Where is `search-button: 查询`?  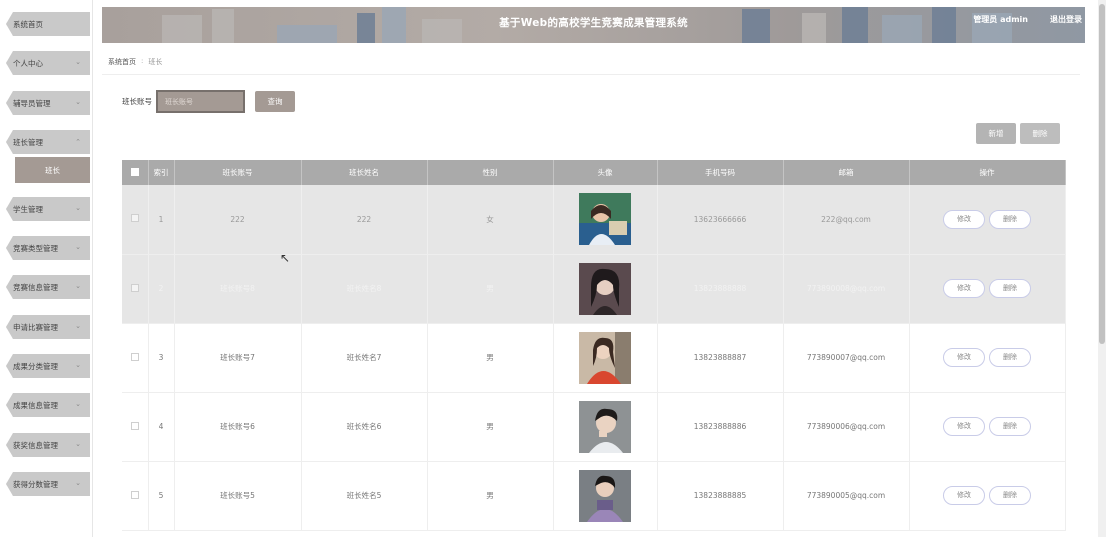
search-button: 查询 is located at coordinates (275, 101).